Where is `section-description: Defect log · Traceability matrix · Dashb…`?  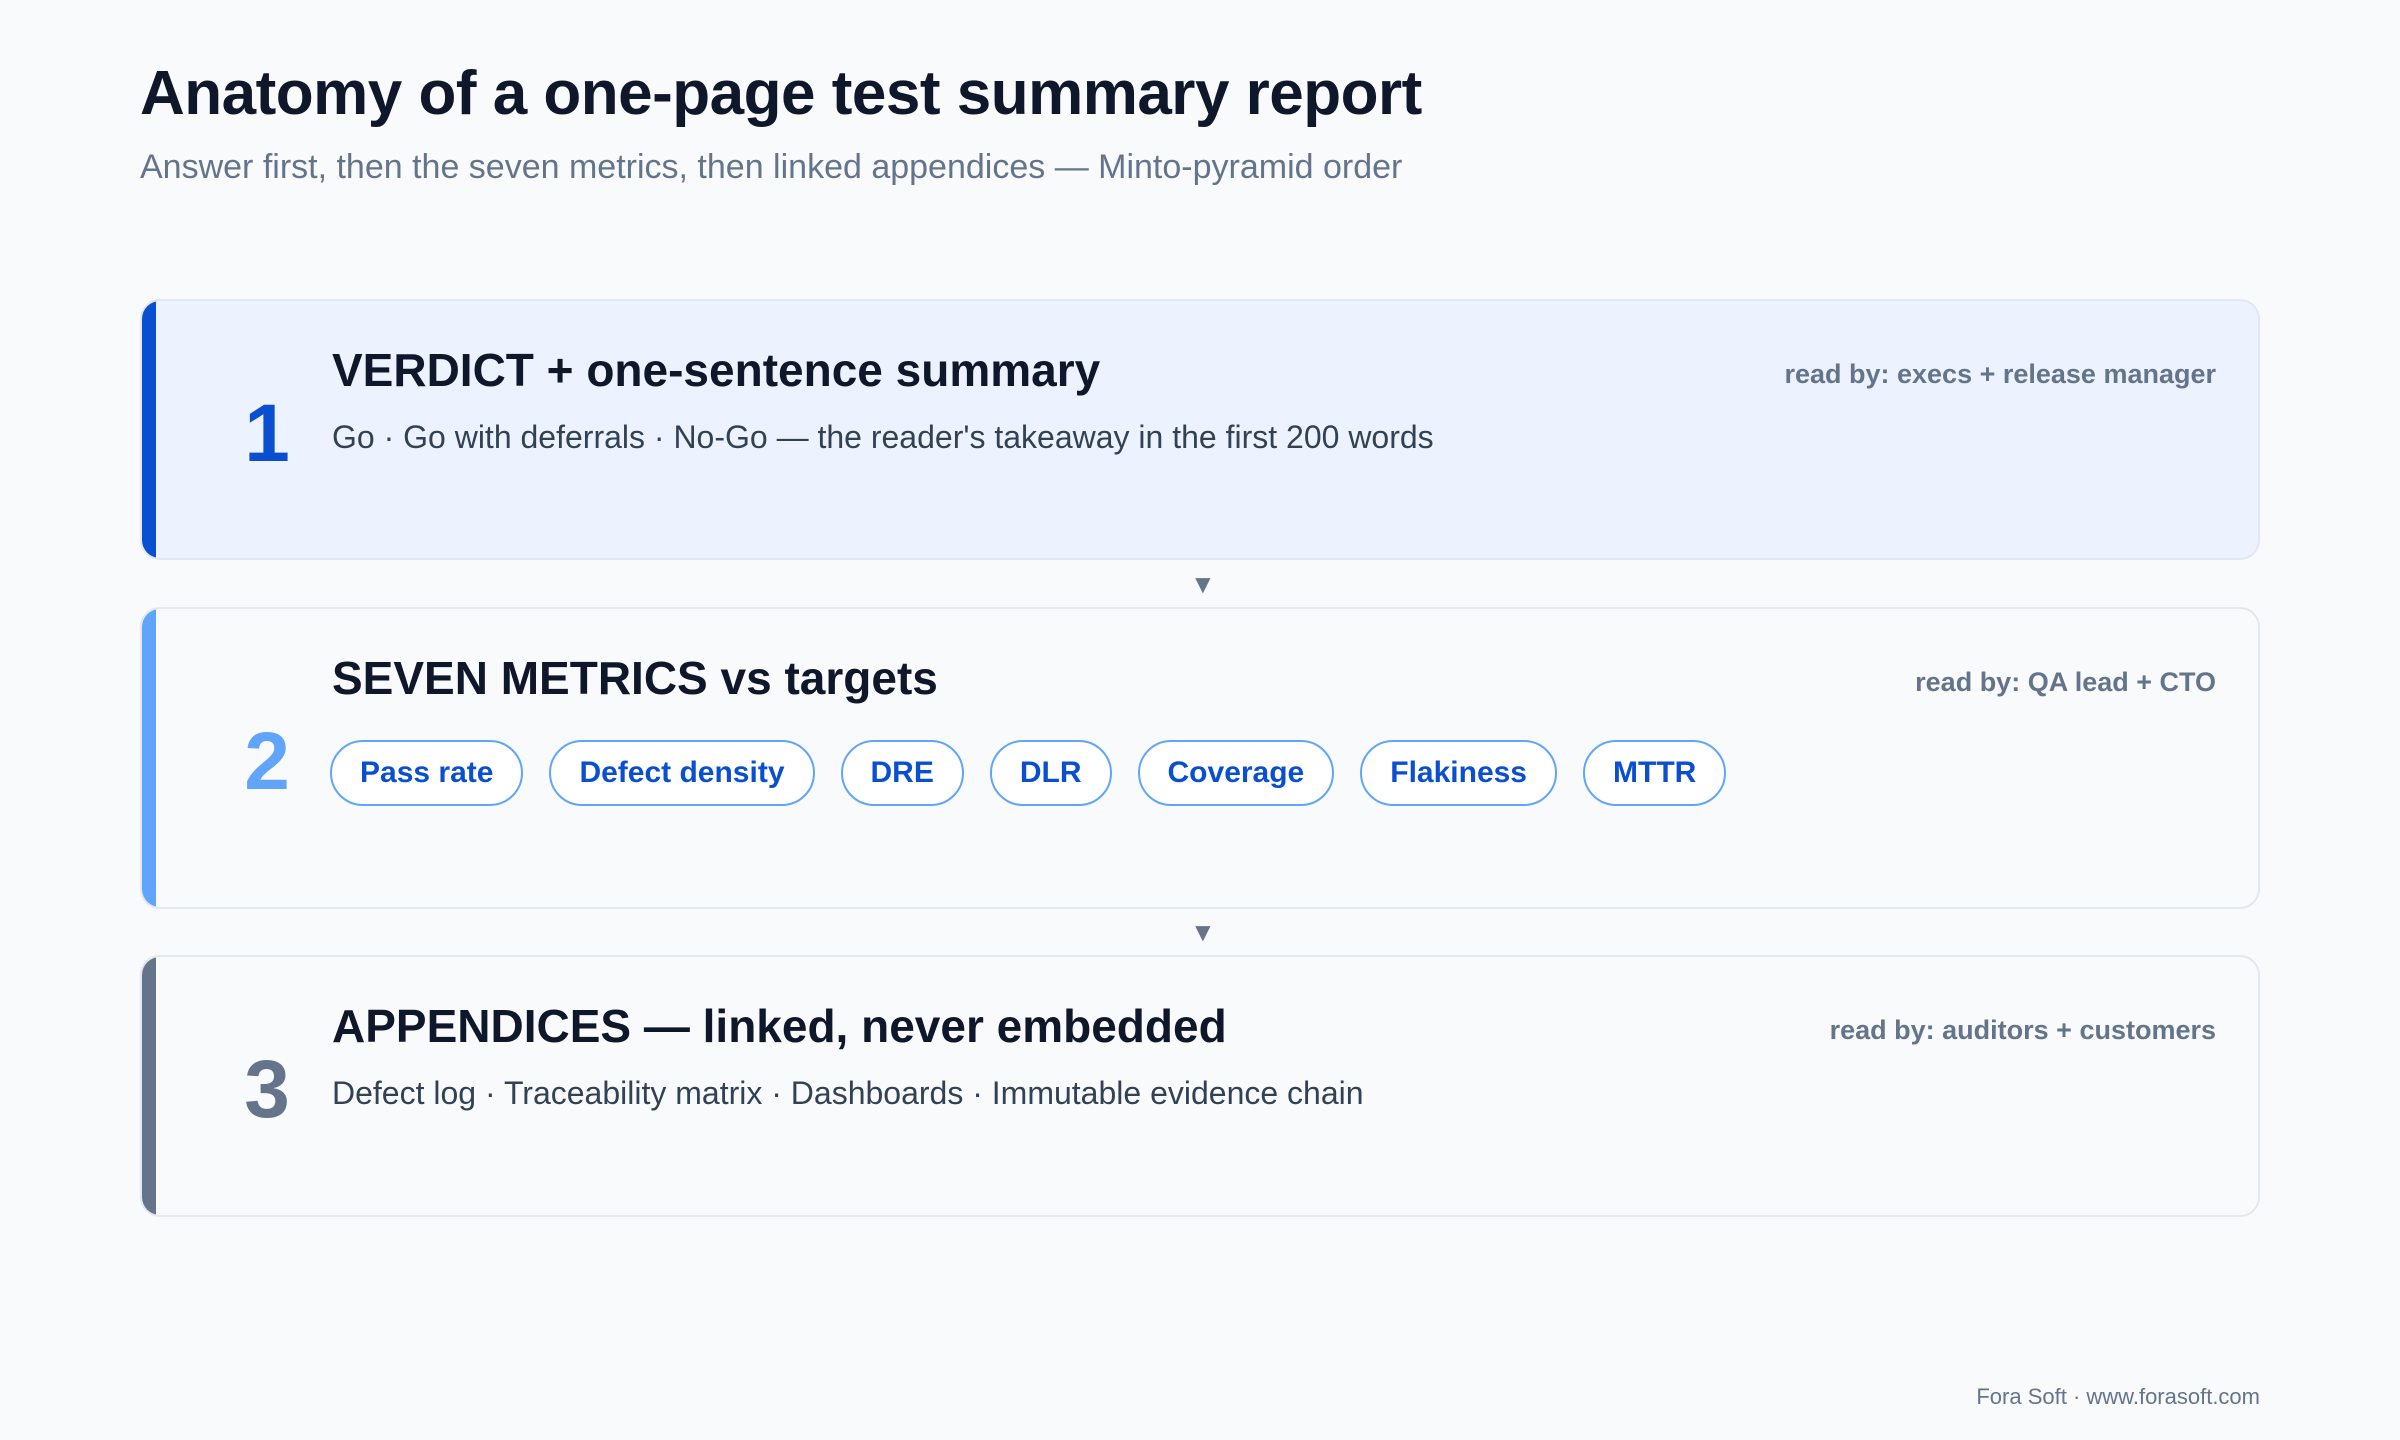
section-description: Defect log · Traceability matrix · Dashb… is located at coordinates (848, 1093).